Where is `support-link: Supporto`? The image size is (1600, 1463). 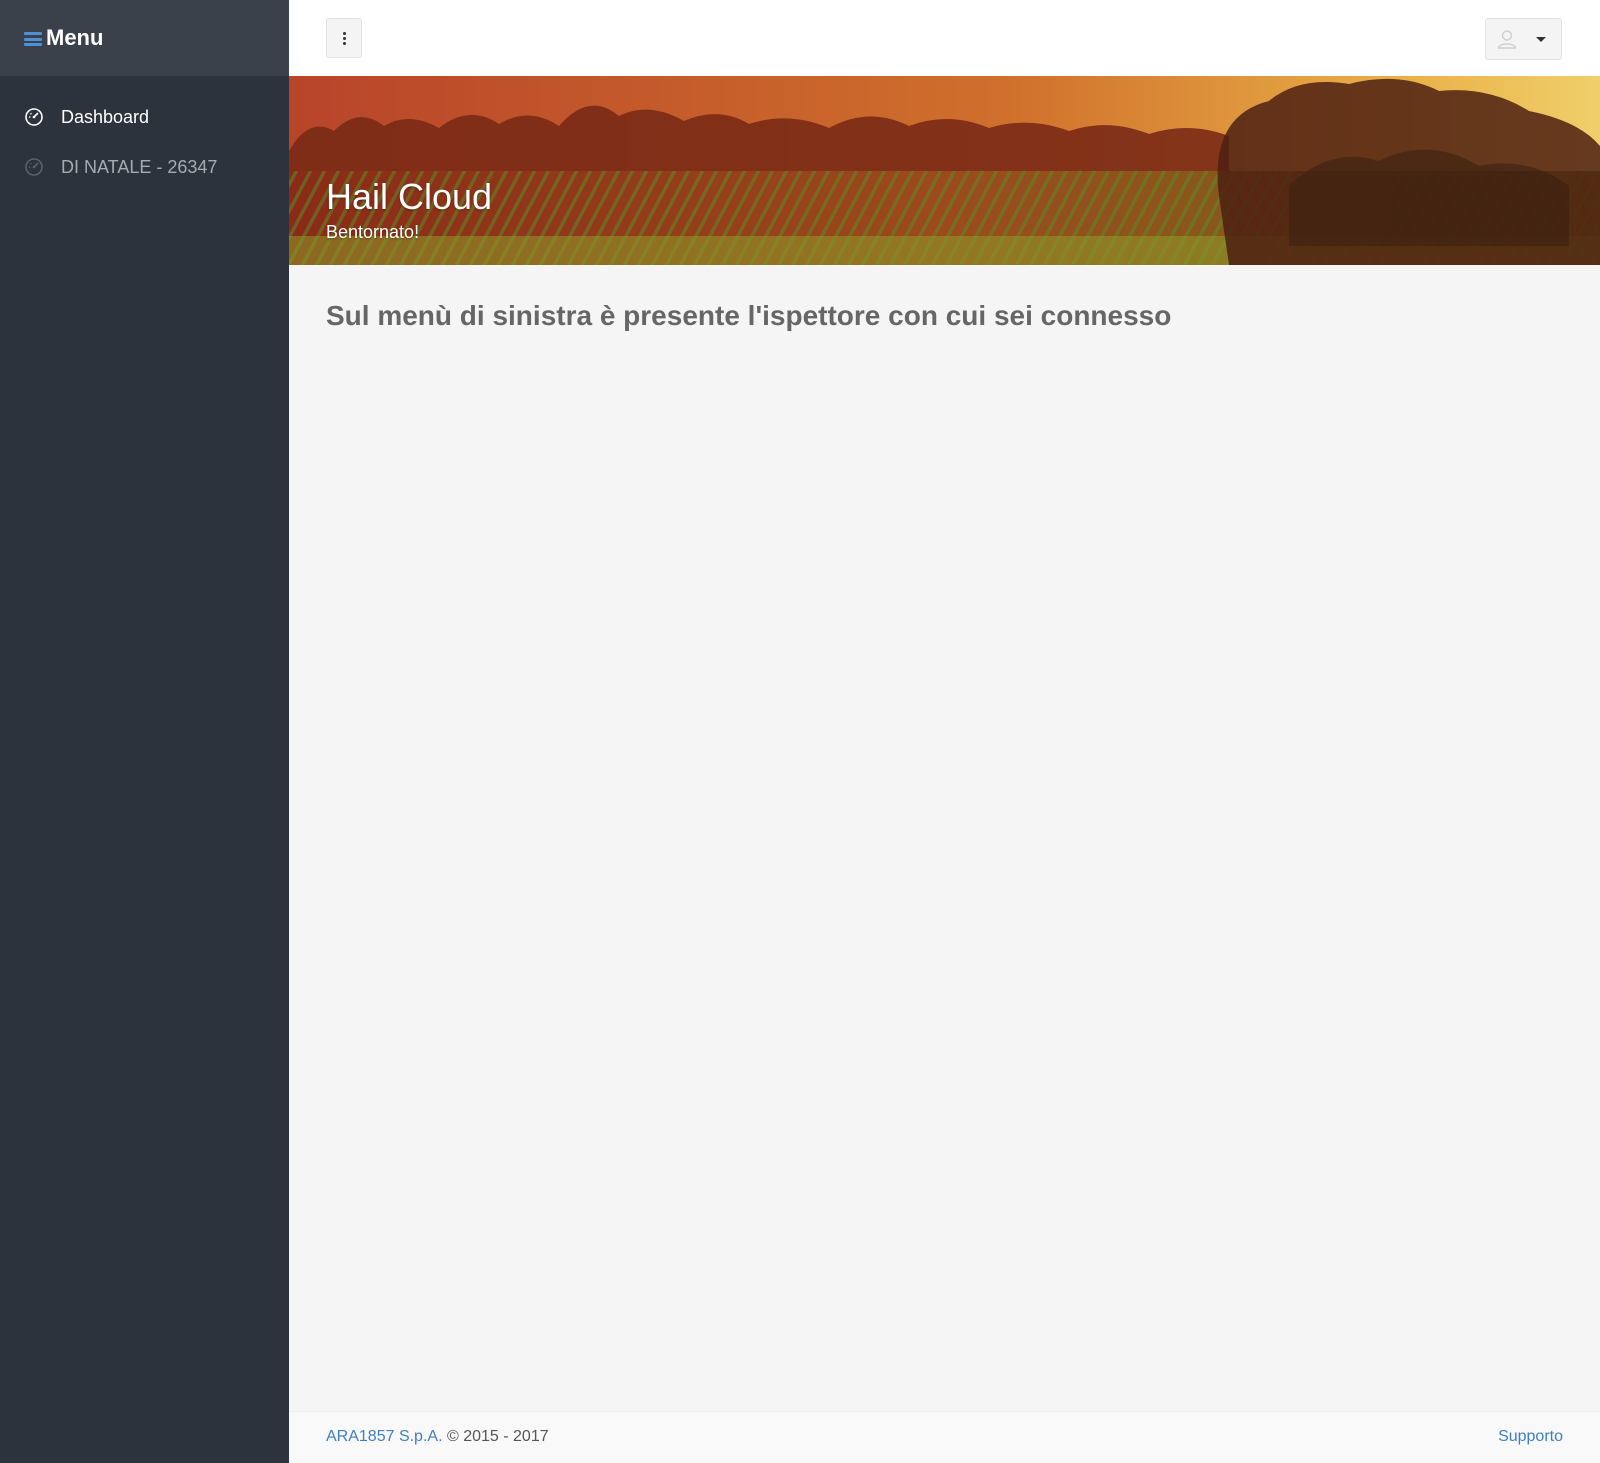 support-link: Supporto is located at coordinates (1530, 1436).